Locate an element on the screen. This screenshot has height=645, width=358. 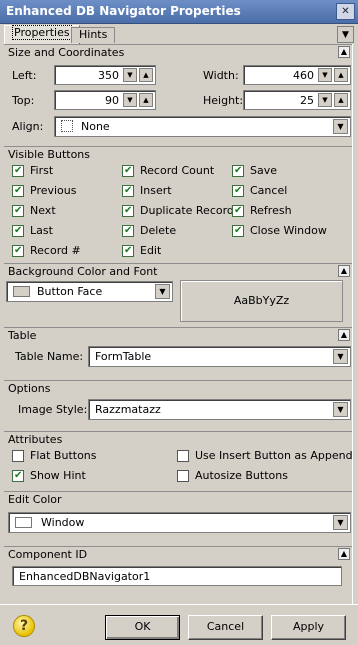
table-title: Table is located at coordinates (22, 335).